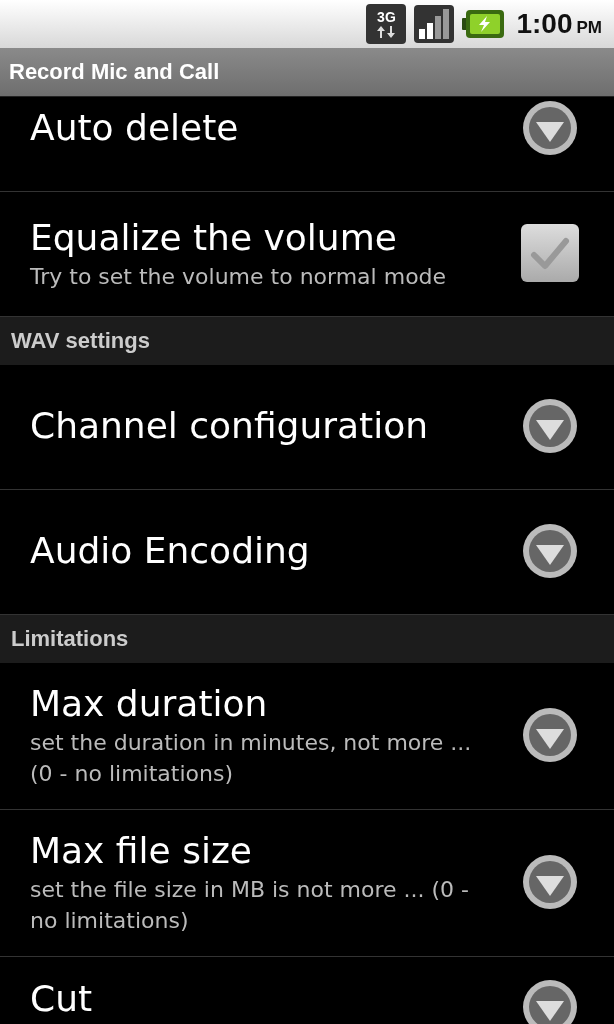  I want to click on preference-summary: set the duration in minutes, not more ... (0 - no limitations), so click(251, 758).